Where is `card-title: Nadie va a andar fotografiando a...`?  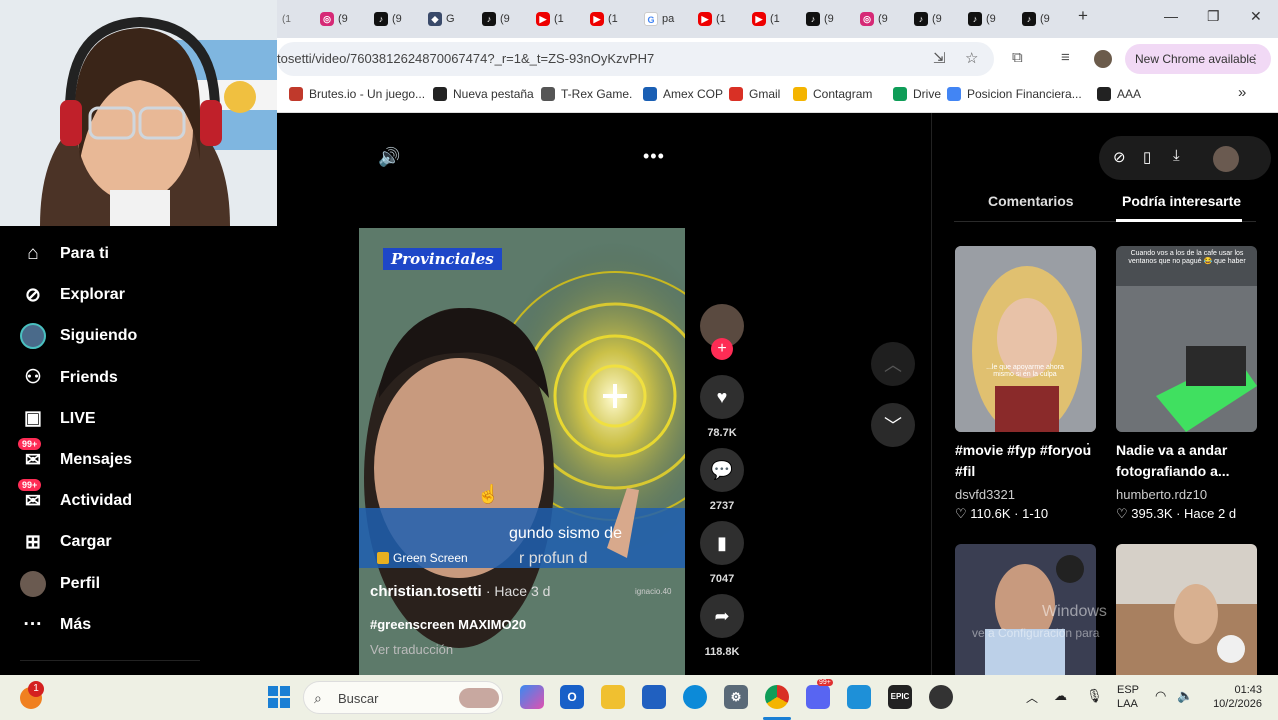 card-title: Nadie va a andar fotografiando a... is located at coordinates (1186, 461).